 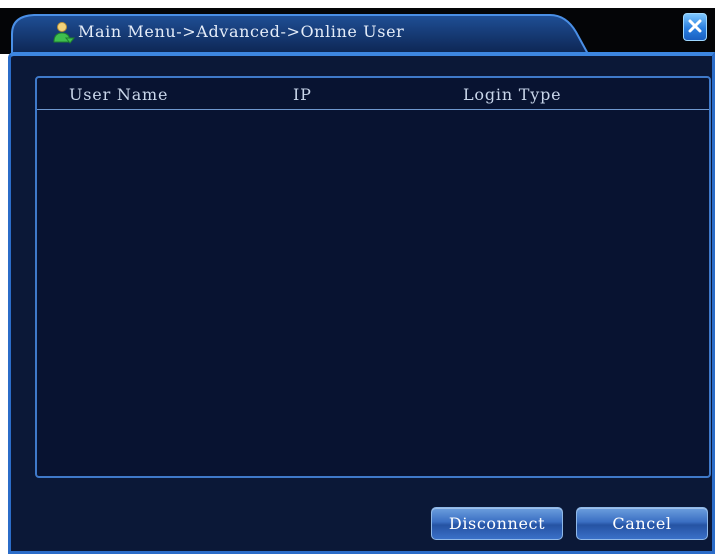 What do you see at coordinates (241, 31) in the screenshot?
I see `window-title: Main Menu->Advanced->Online User` at bounding box center [241, 31].